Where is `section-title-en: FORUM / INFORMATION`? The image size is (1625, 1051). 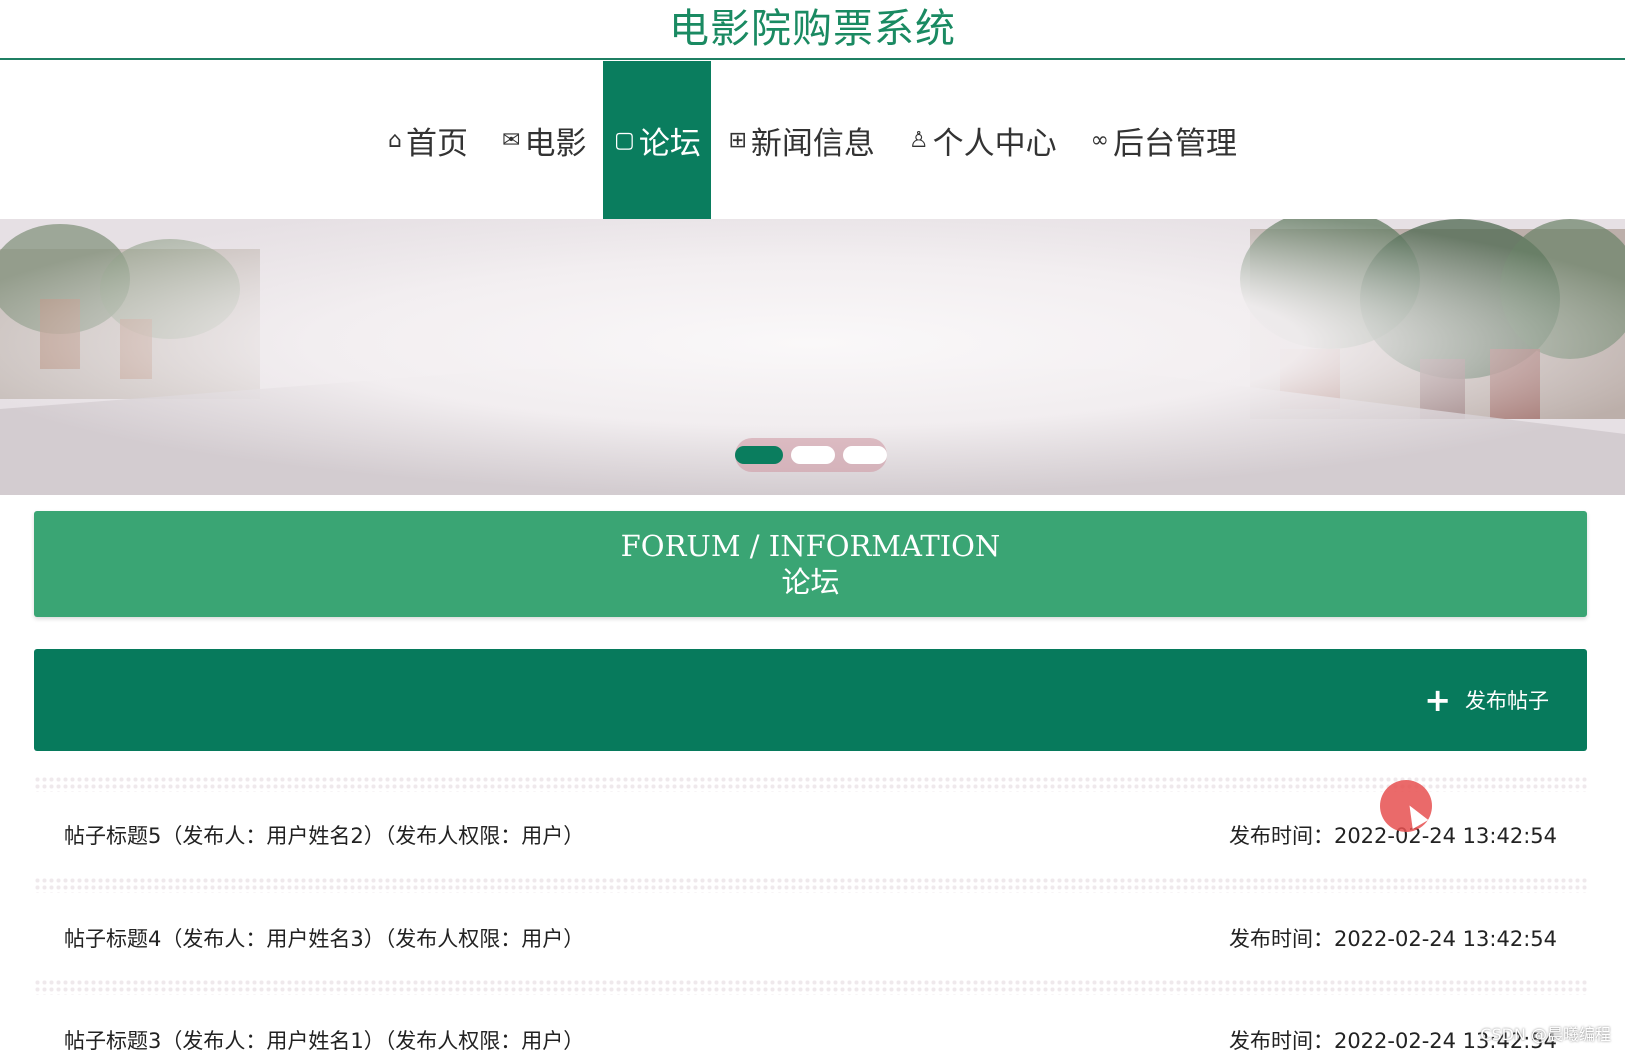 section-title-en: FORUM / INFORMATION is located at coordinates (810, 546).